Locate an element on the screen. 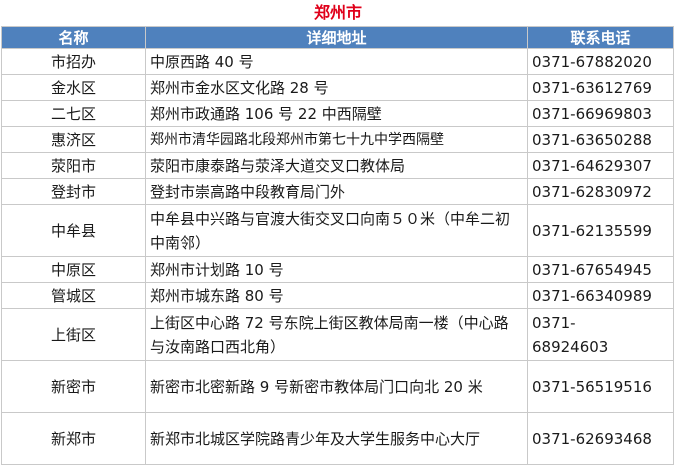 This screenshot has height=465, width=676. cell-address: 上街区中心路 72 号东院上街区教体局南一楼（中心路与汝南路口西北角） is located at coordinates (336, 334).